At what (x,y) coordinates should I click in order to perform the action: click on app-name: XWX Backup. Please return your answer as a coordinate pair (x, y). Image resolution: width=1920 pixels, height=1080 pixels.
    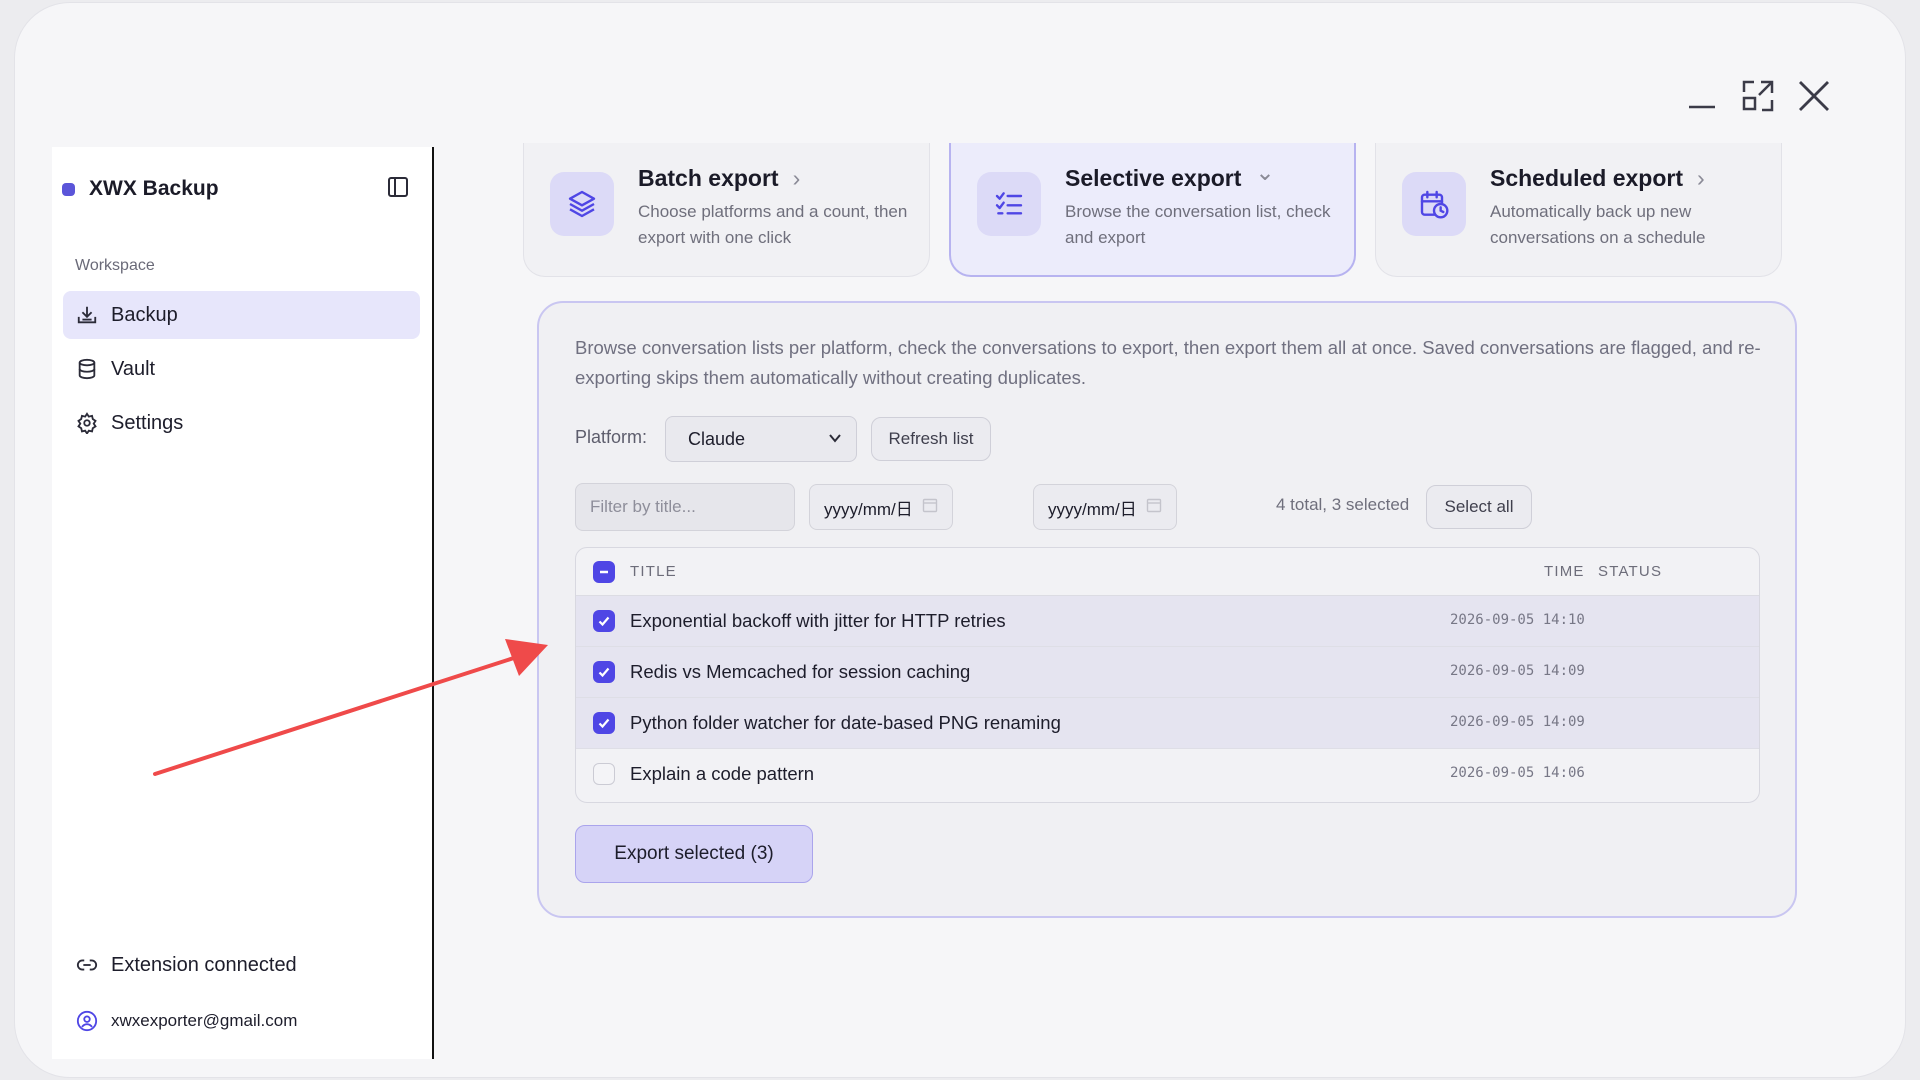
    Looking at the image, I should click on (154, 188).